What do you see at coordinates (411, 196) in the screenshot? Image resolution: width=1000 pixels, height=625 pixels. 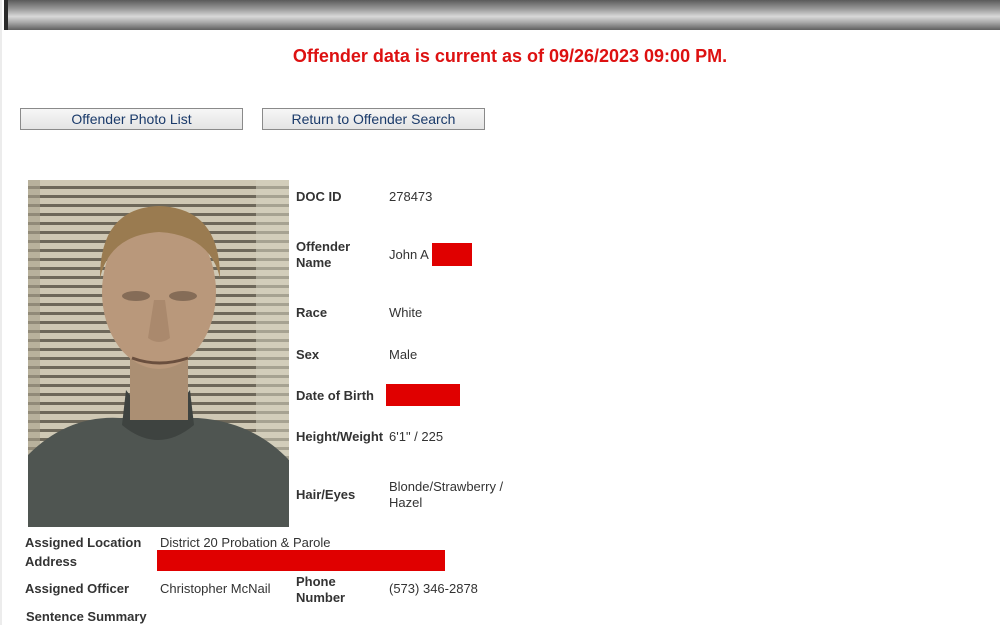 I see `doc-id-value: 278473` at bounding box center [411, 196].